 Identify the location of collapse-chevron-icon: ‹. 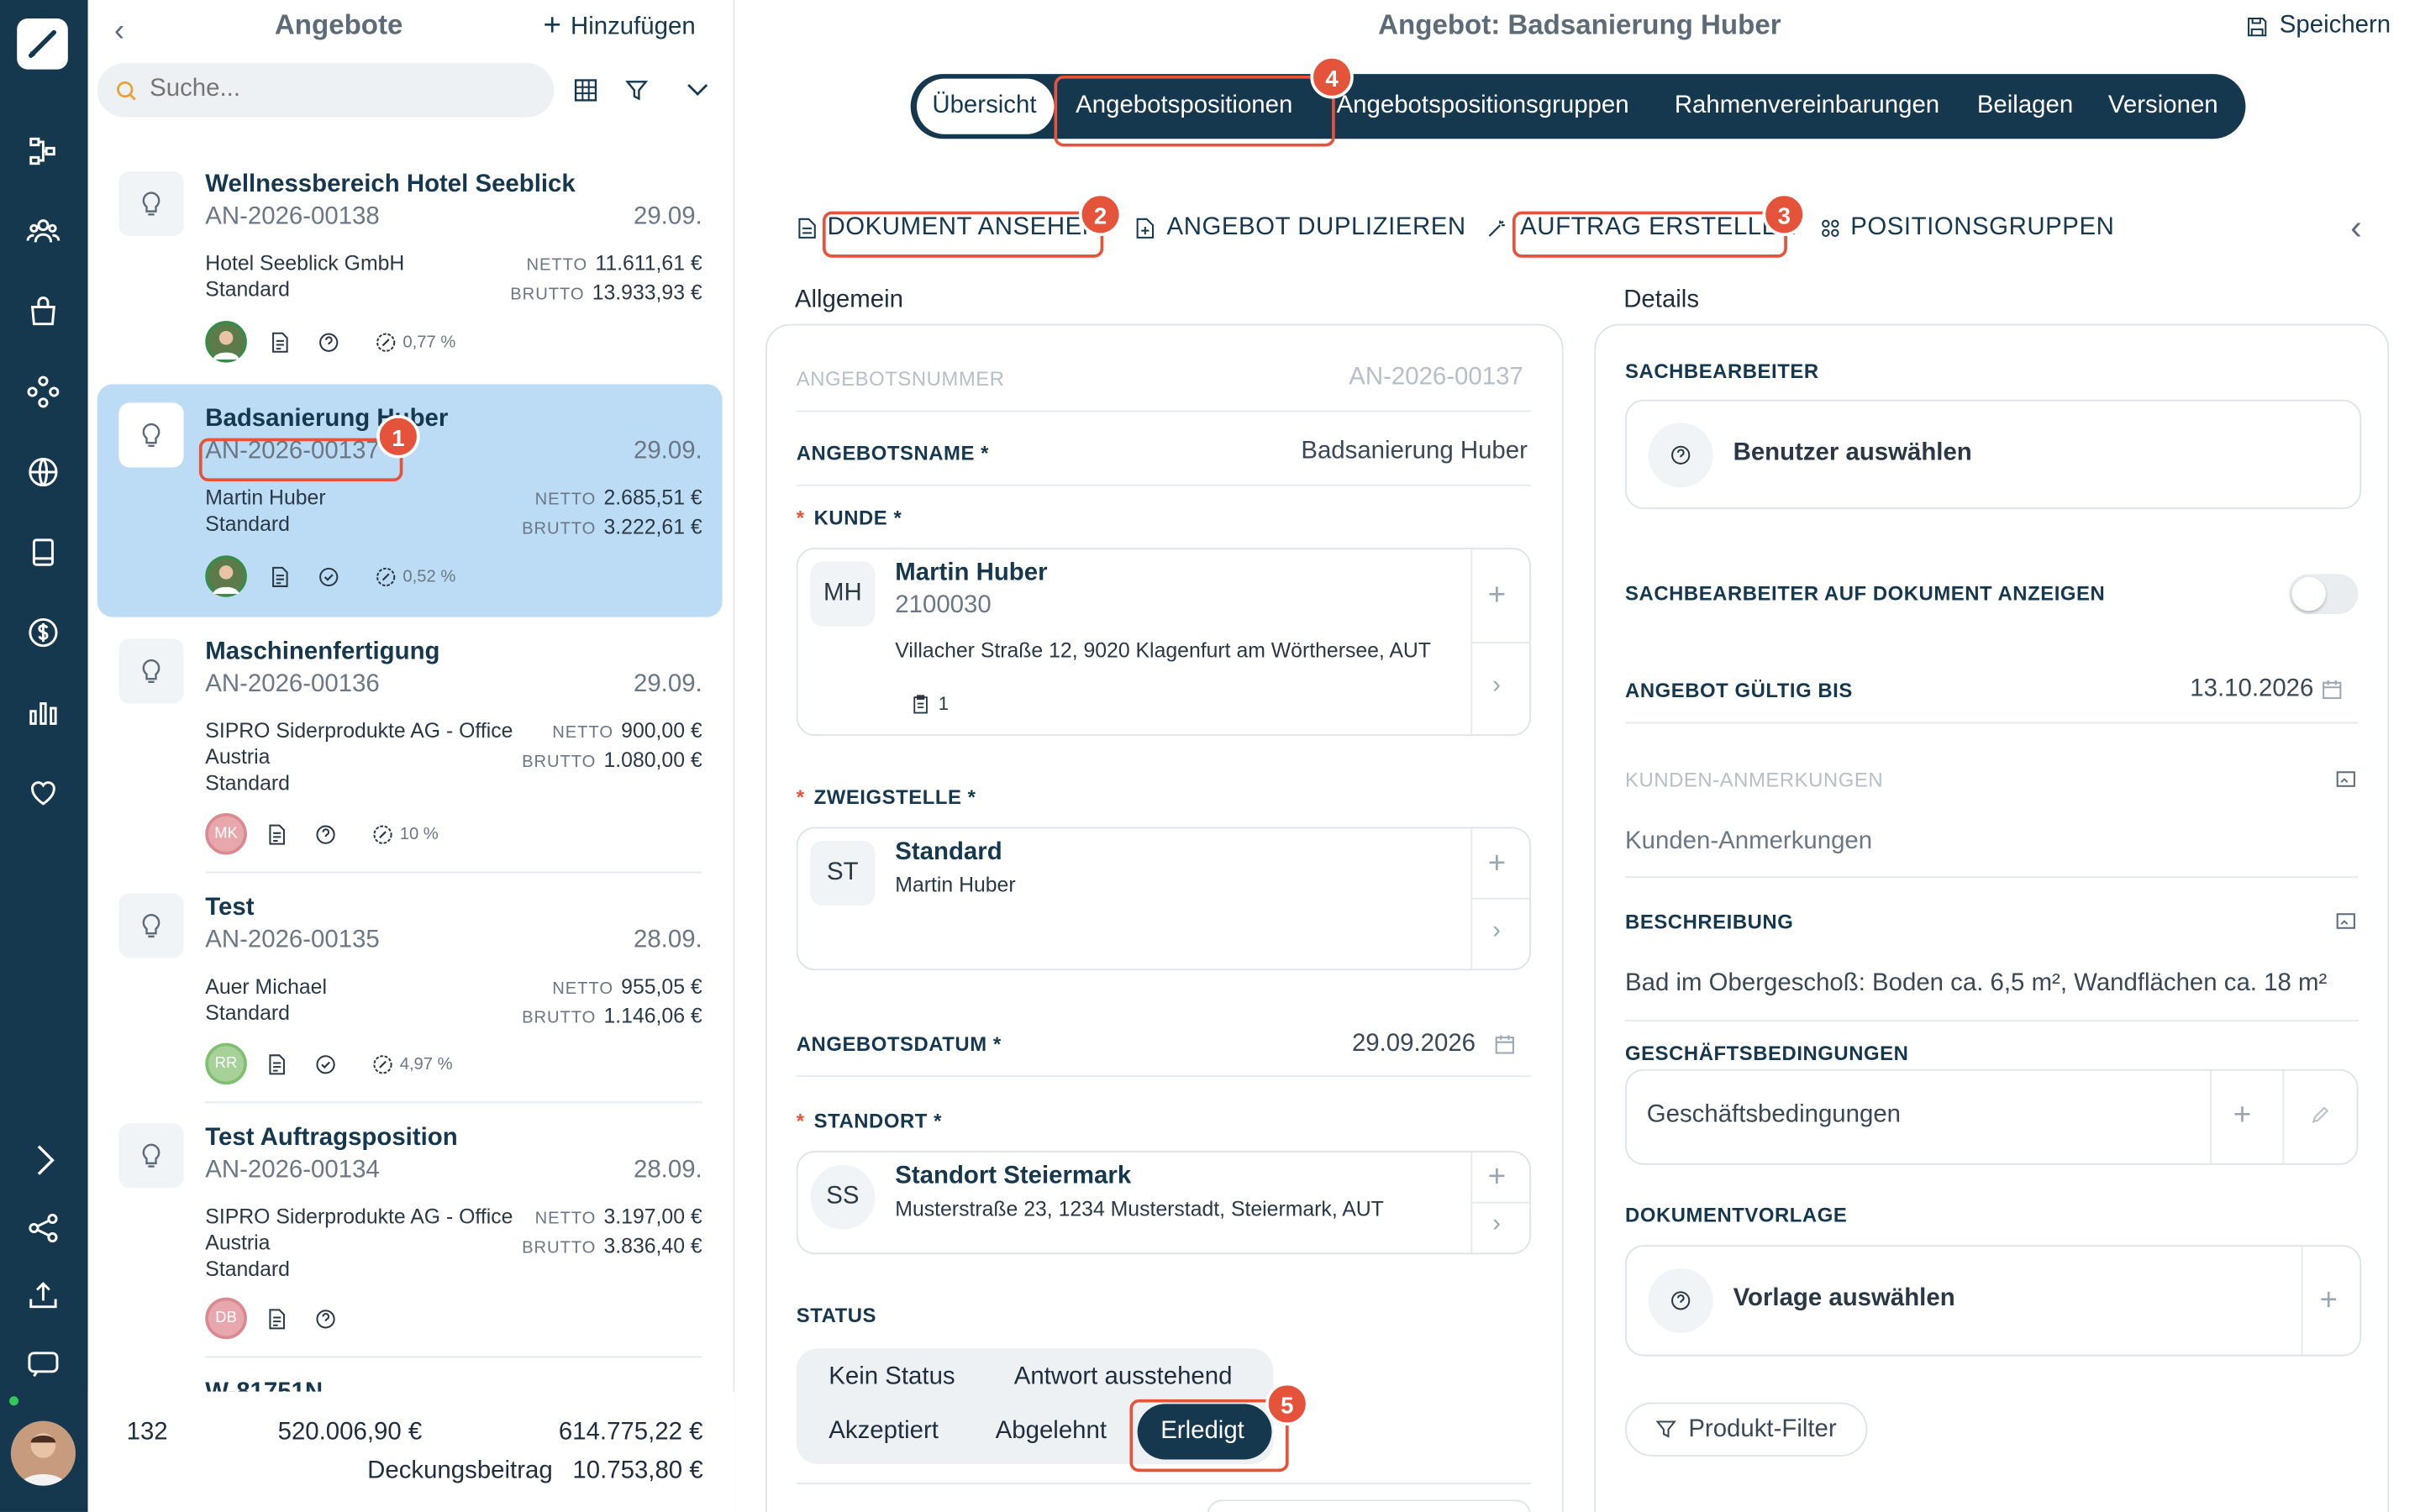
(2355, 228).